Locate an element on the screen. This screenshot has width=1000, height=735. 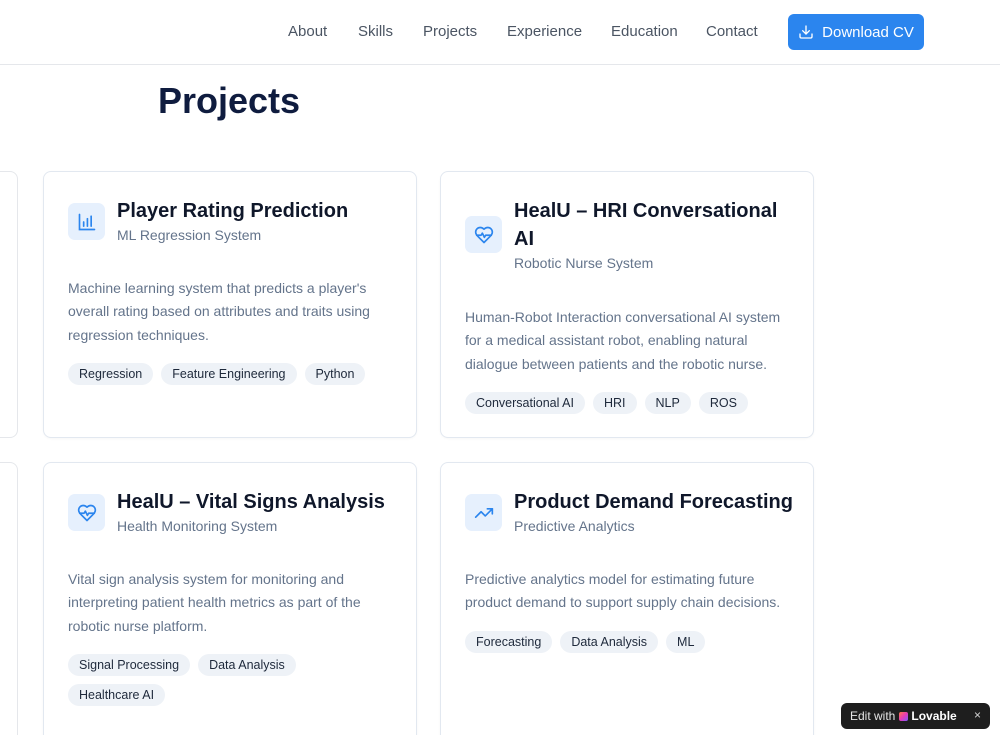
project-title: HealU – Vital Signs Analysis is located at coordinates (251, 502).